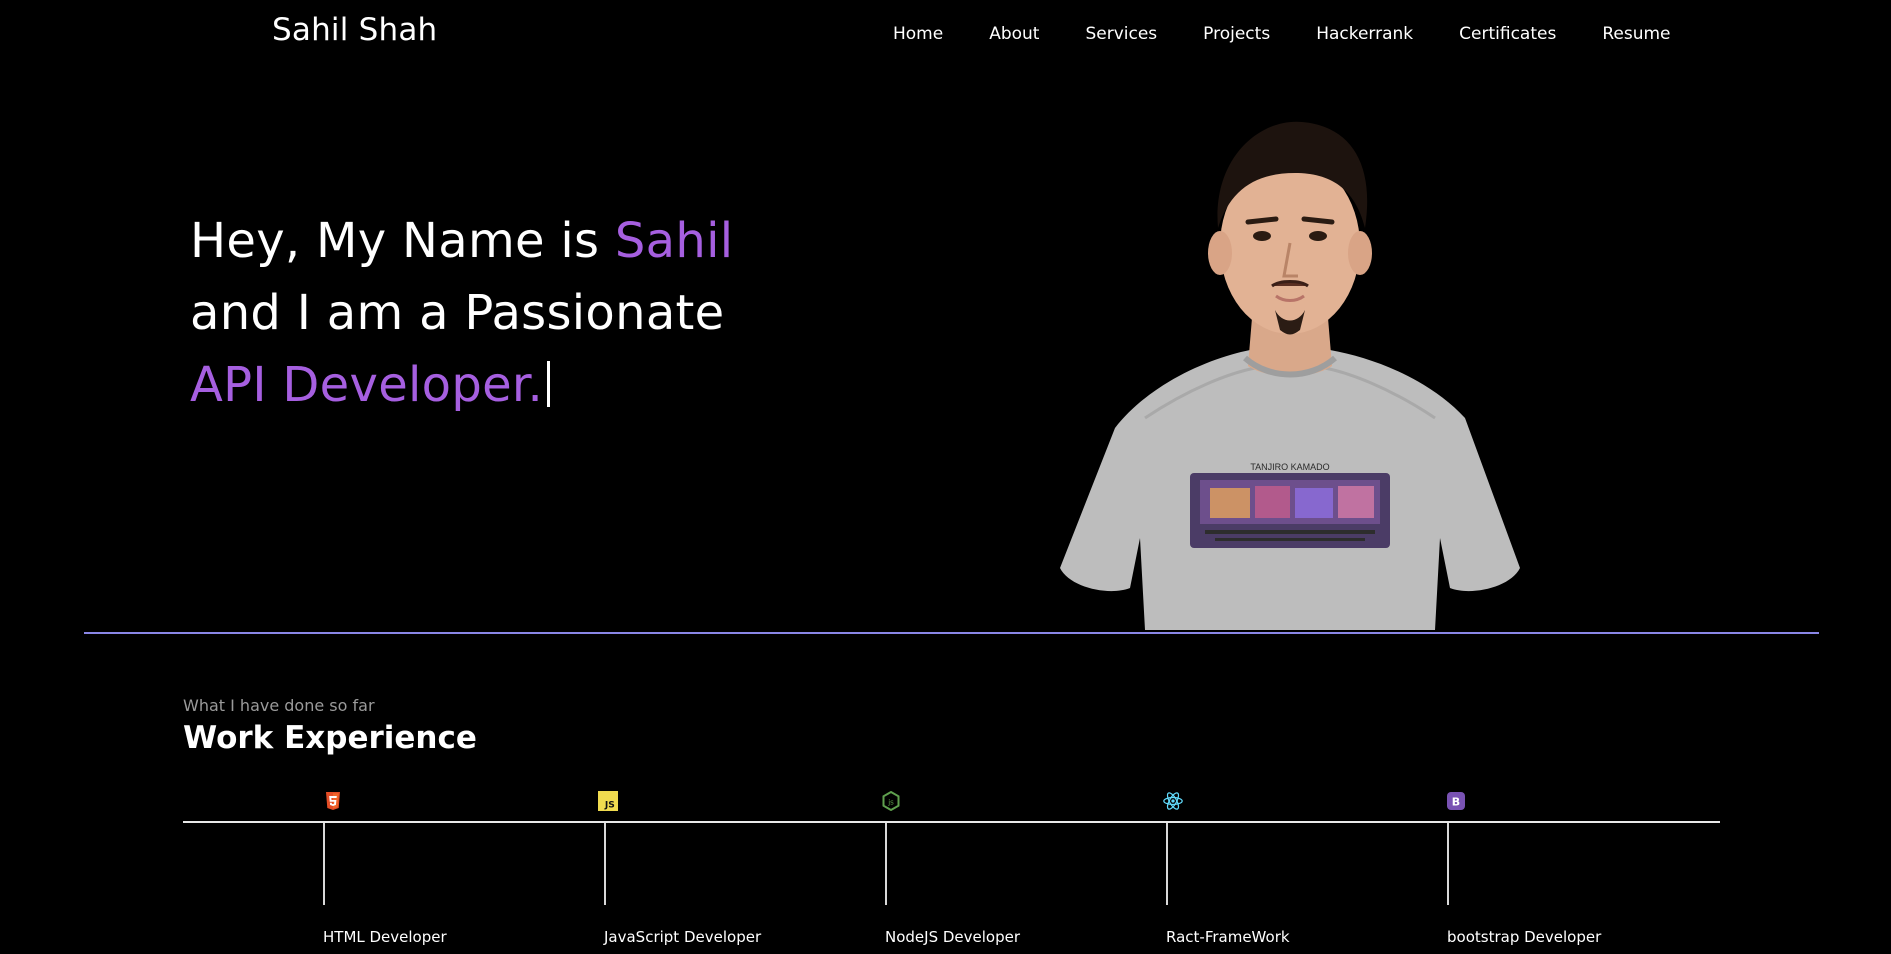 The width and height of the screenshot is (1891, 954). Describe the element at coordinates (953, 937) in the screenshot. I see `timeline-label: NodeJS Developer` at that location.